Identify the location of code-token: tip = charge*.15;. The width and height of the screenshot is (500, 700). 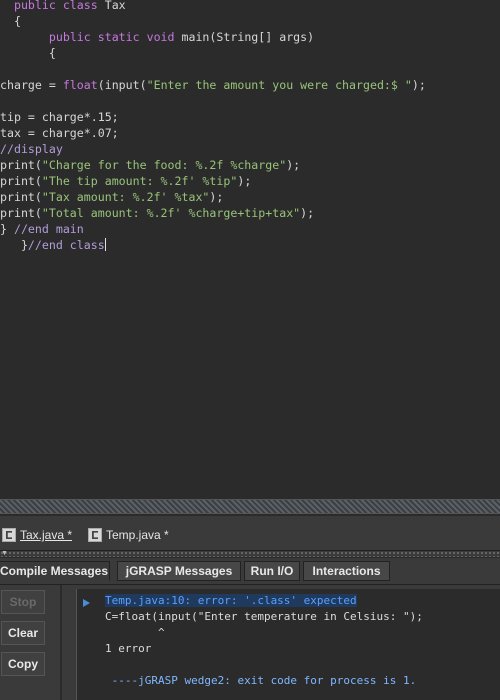
(59, 117).